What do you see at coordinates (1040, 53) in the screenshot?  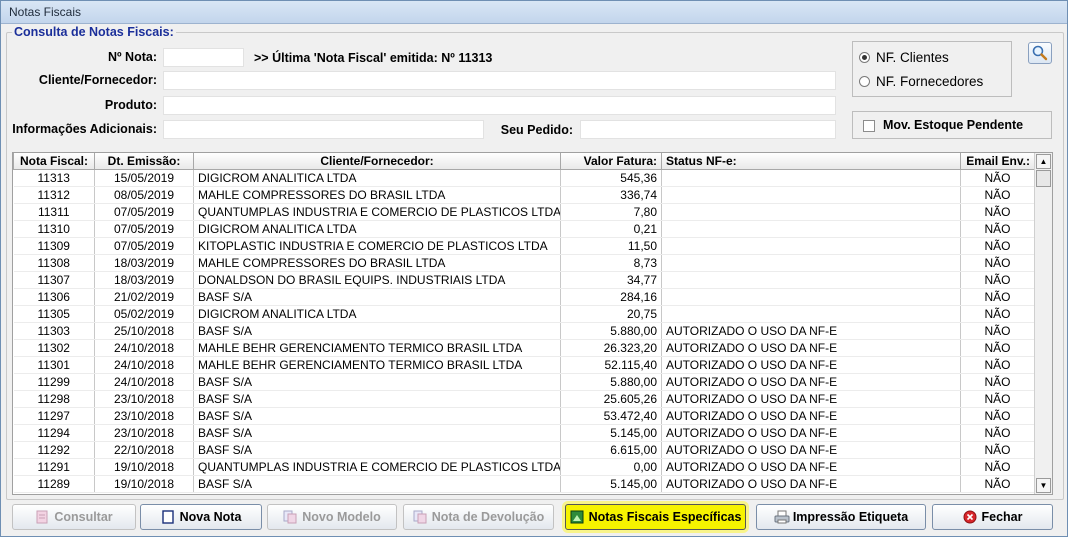 I see `search-button` at bounding box center [1040, 53].